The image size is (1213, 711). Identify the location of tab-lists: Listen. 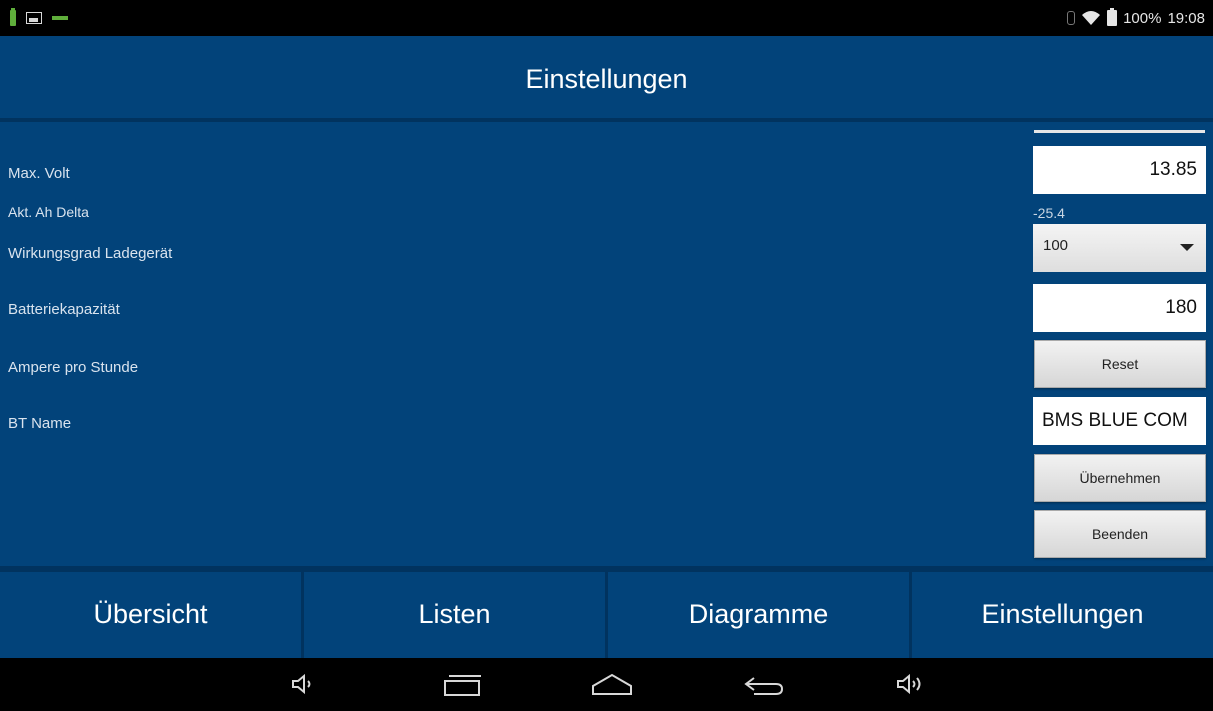
(456, 615).